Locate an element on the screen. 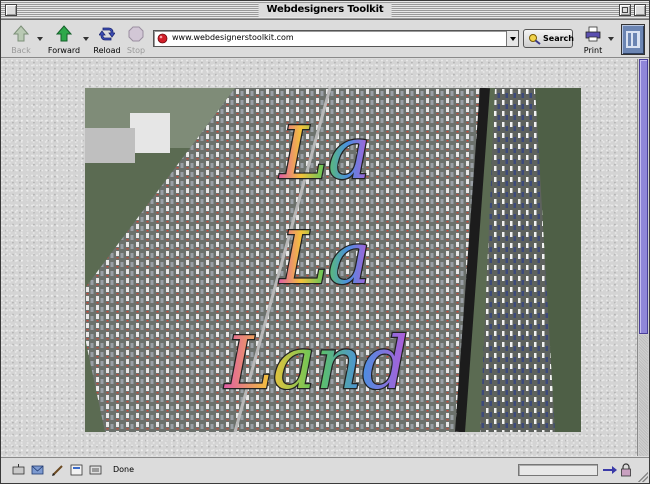 This screenshot has height=484, width=650. forward-label: Forward is located at coordinates (64, 50).